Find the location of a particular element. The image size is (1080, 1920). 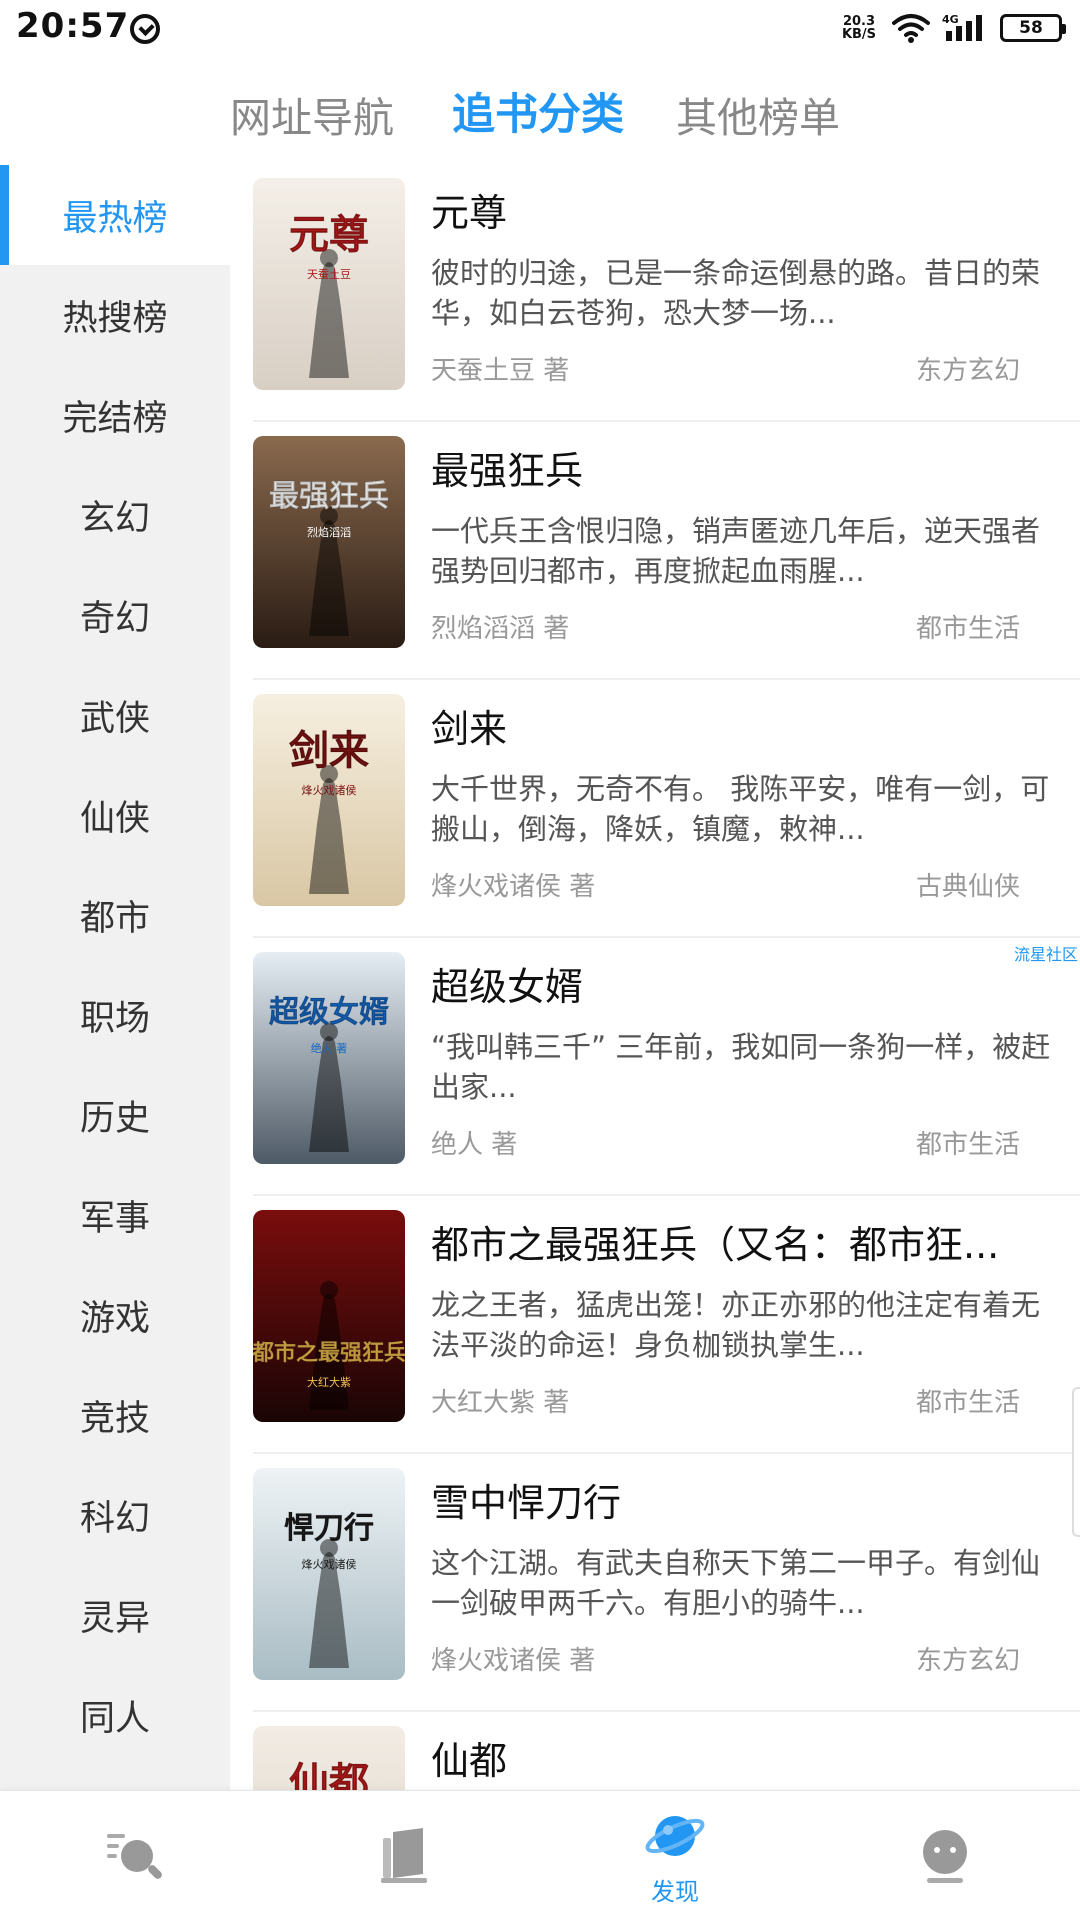

cover-art: 悍刀行烽火戏诸侯 is located at coordinates (329, 1574).